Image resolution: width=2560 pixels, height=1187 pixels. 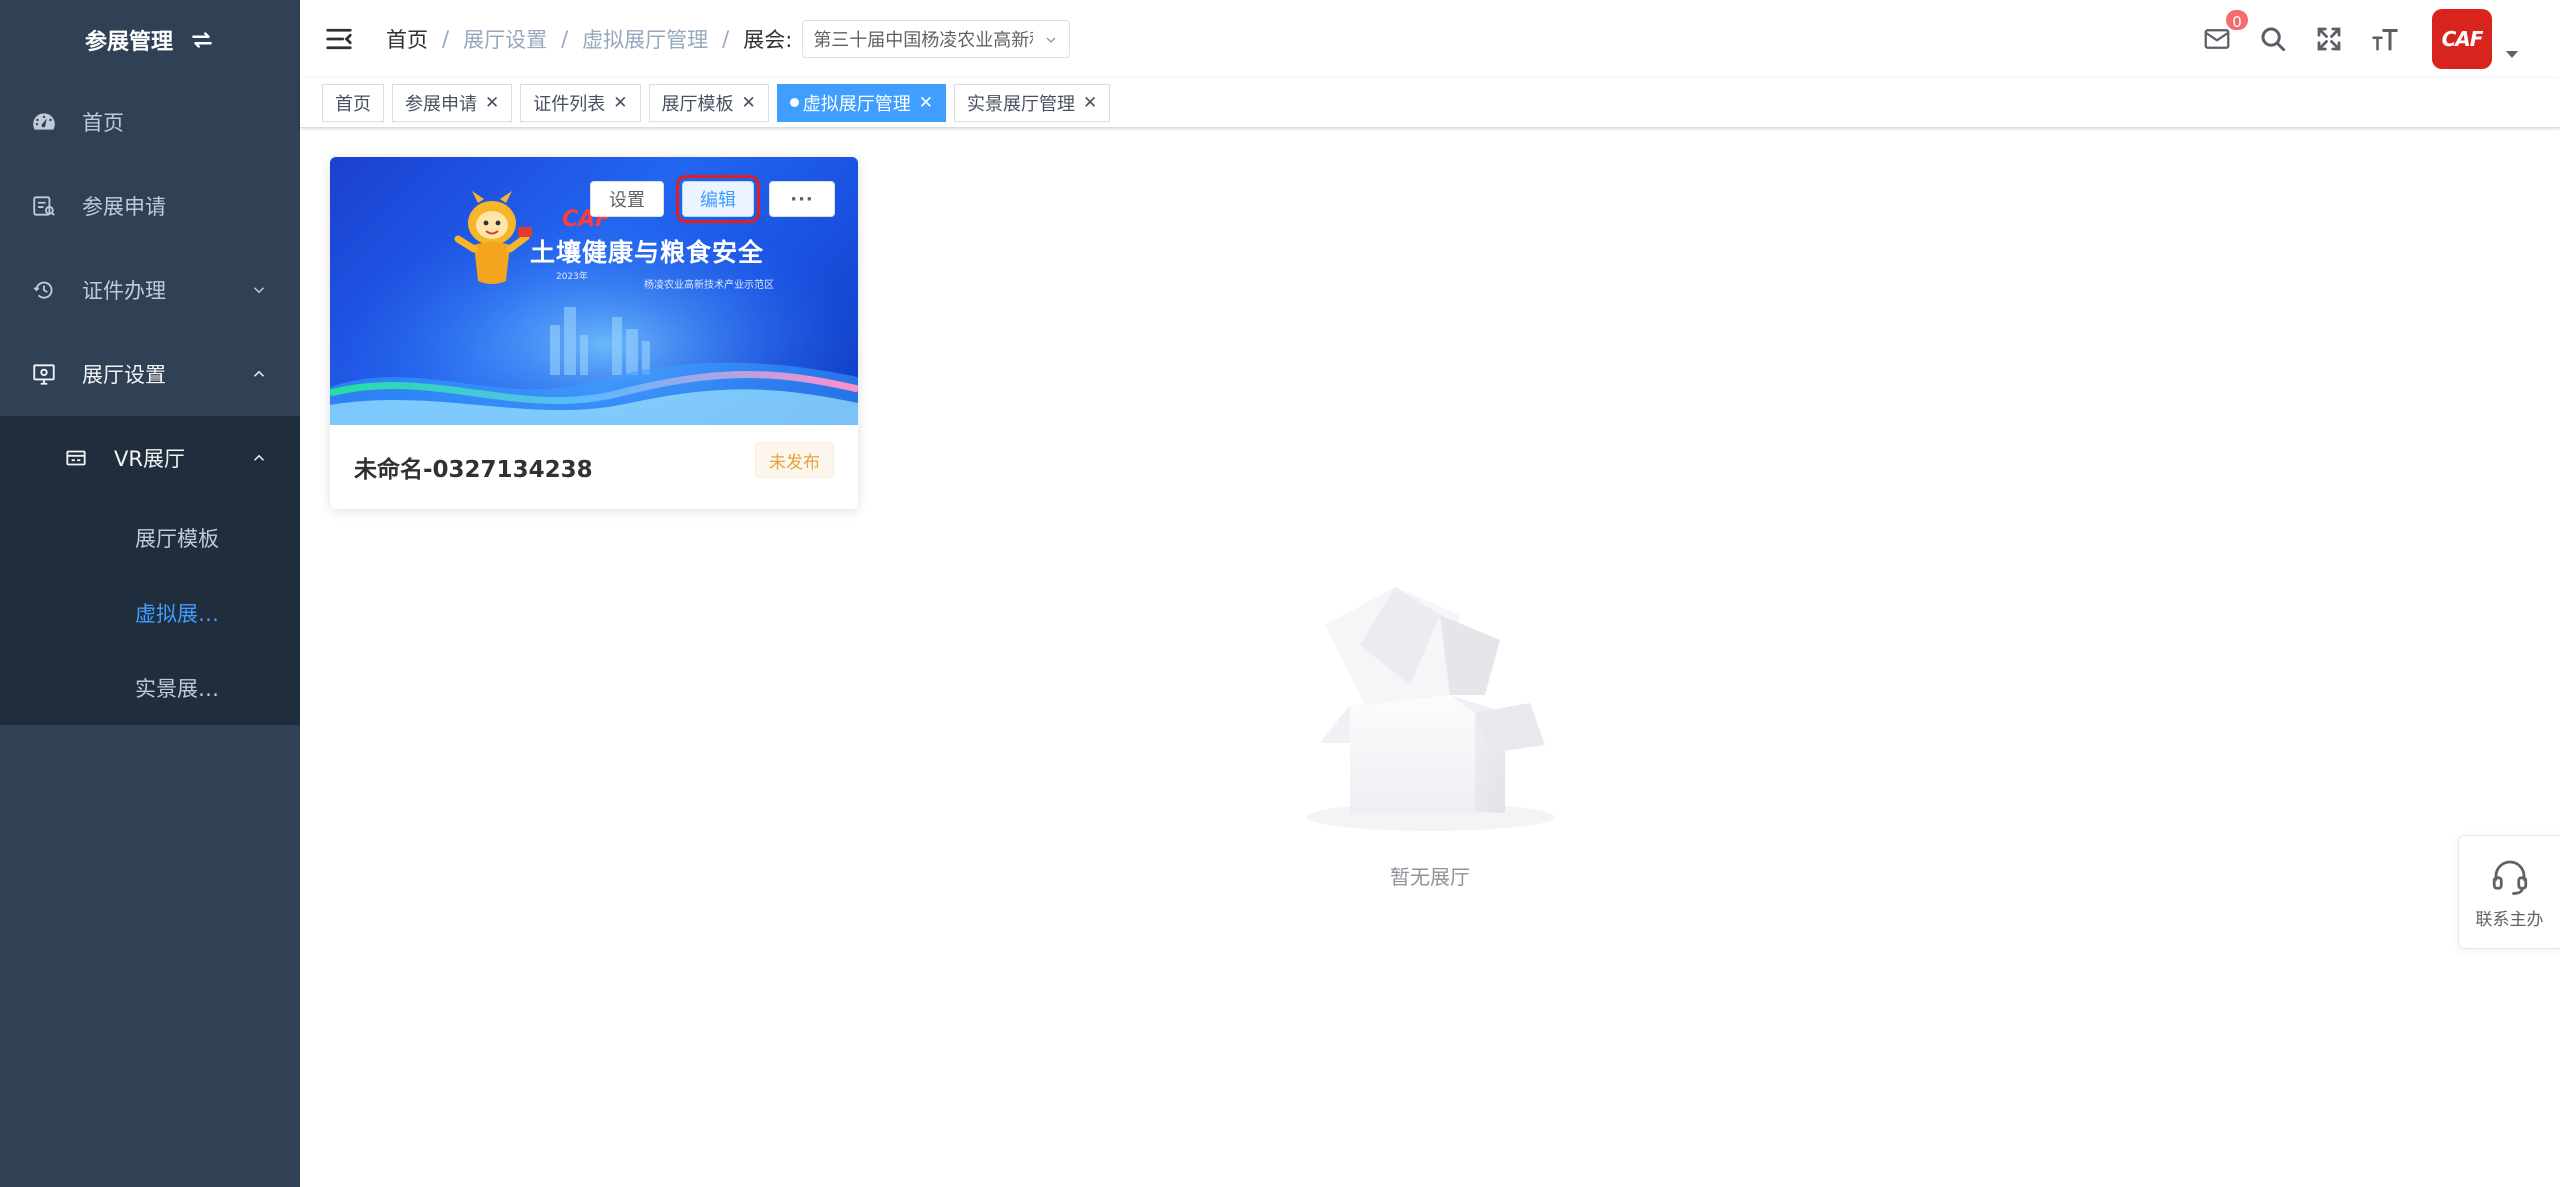 I want to click on tag-label: 证件列表, so click(x=569, y=104).